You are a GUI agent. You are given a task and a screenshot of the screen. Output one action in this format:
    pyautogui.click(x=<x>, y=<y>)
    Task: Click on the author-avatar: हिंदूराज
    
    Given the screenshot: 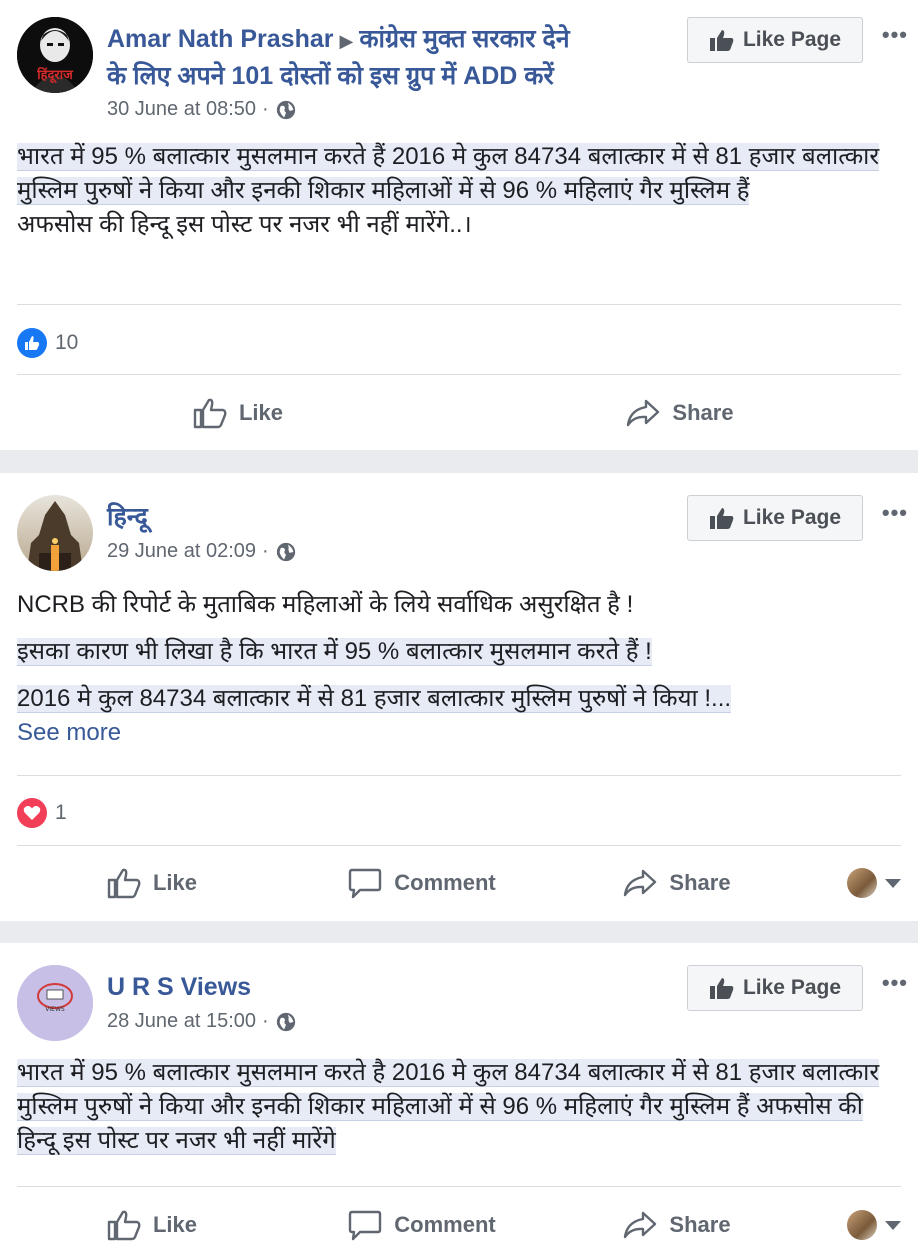 What is the action you would take?
    pyautogui.click(x=55, y=55)
    